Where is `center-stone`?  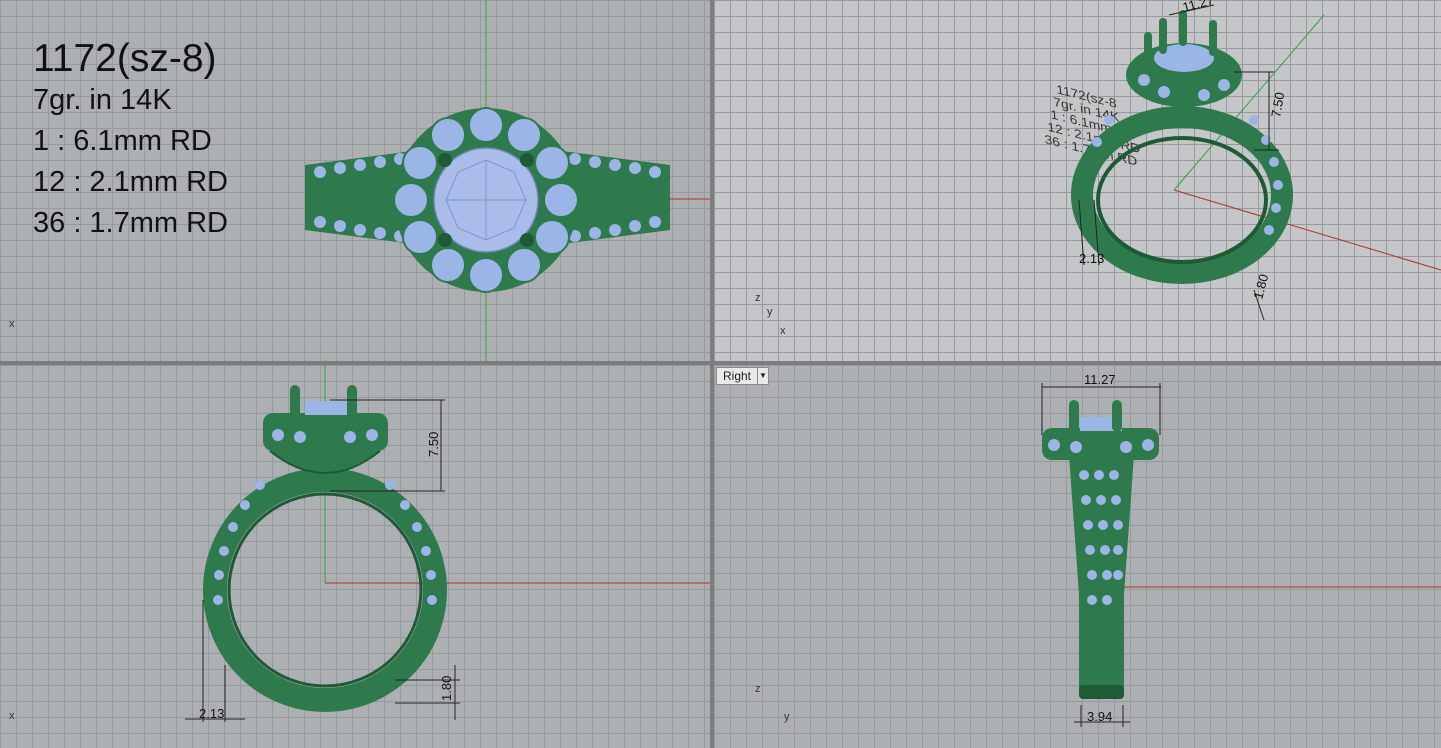
center-stone is located at coordinates (327, 408).